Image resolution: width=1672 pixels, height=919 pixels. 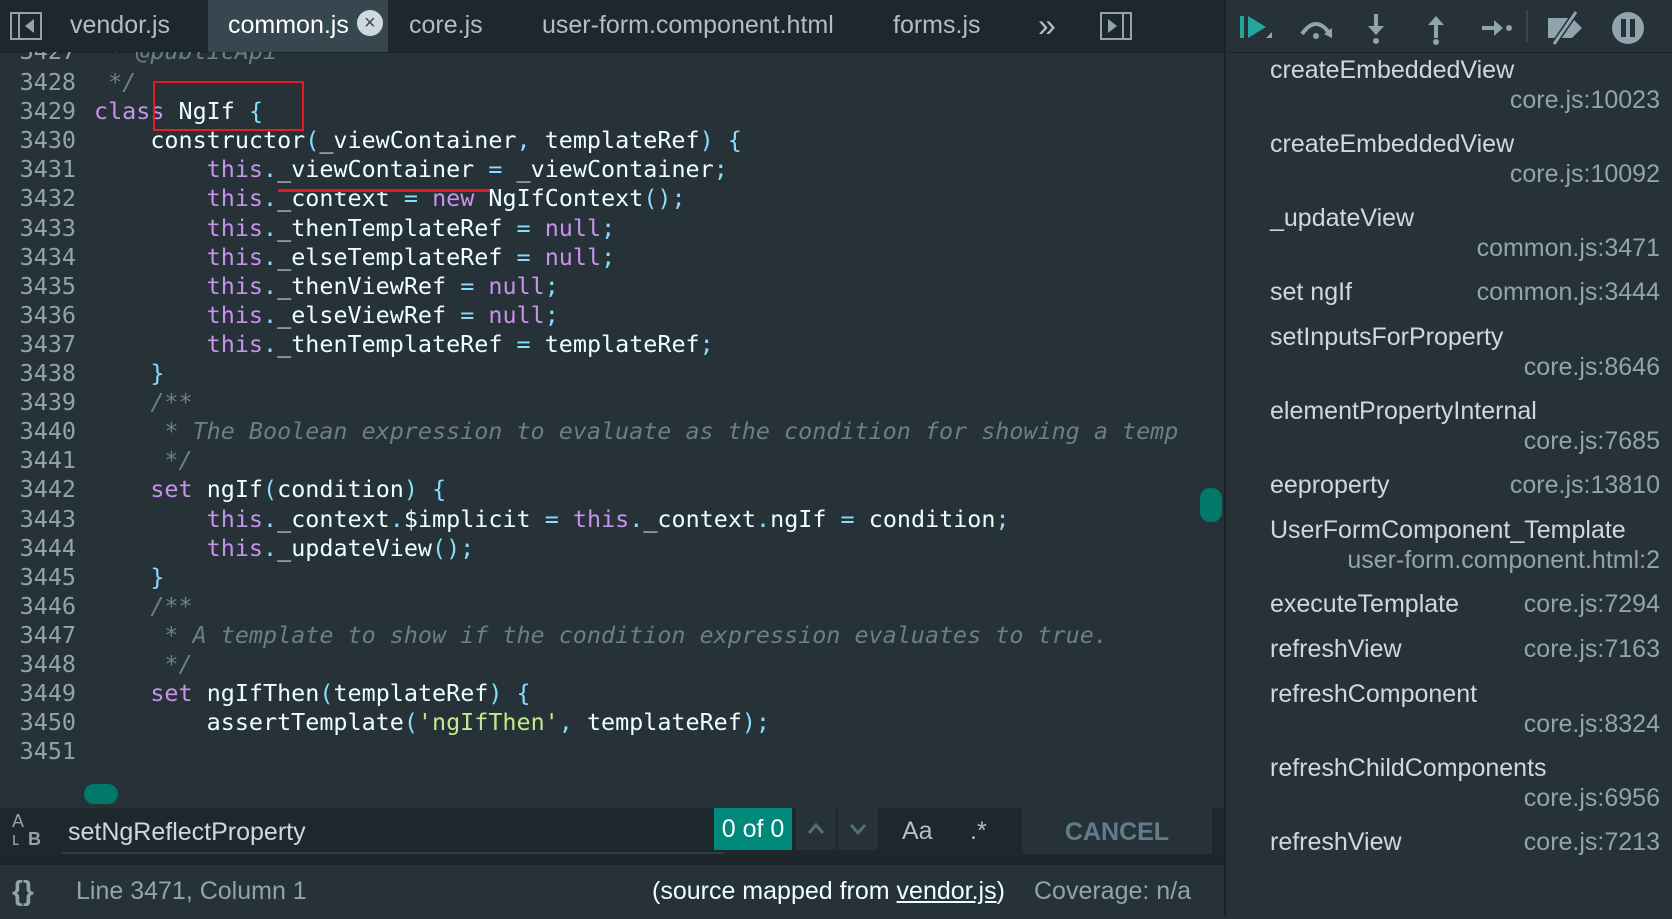 I want to click on line-number: 3443, so click(x=38, y=519).